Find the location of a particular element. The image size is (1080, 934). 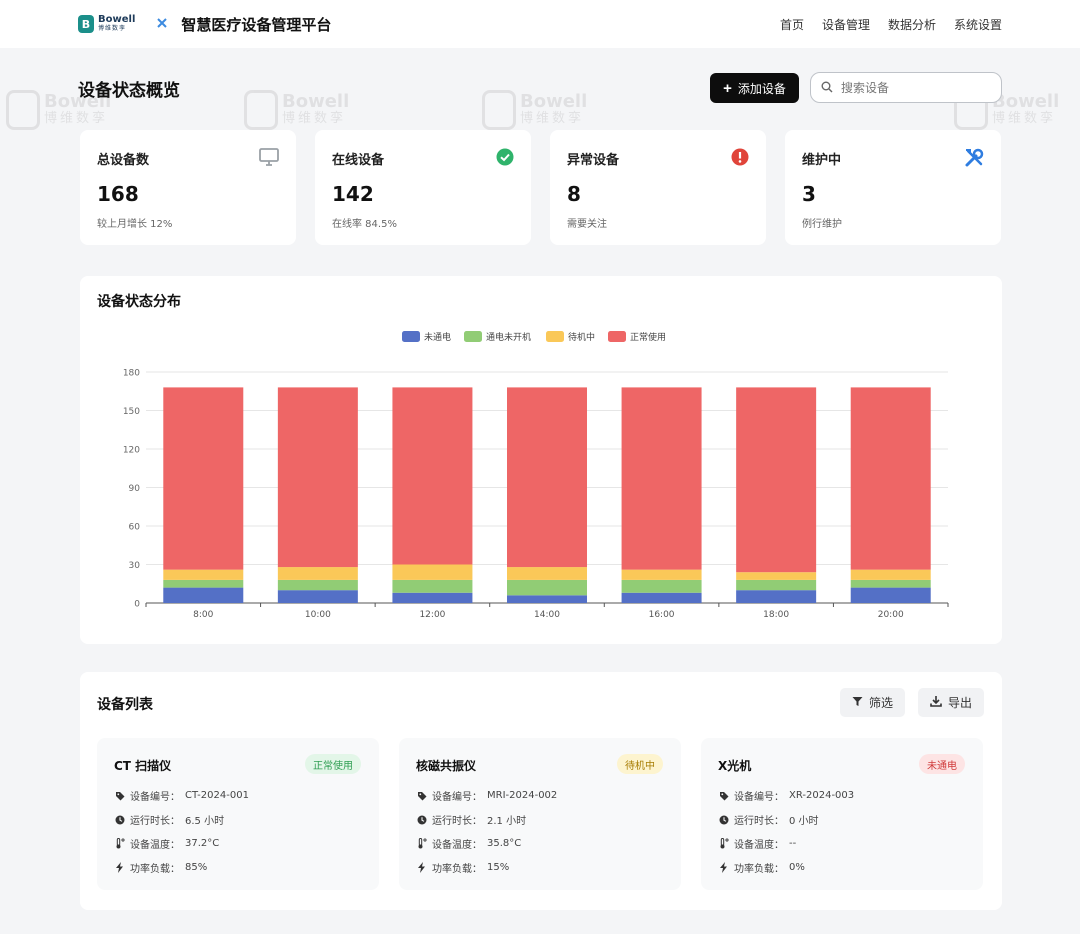

stat-card-online: 在线设备 142 在线率 84.5% is located at coordinates (423, 187).